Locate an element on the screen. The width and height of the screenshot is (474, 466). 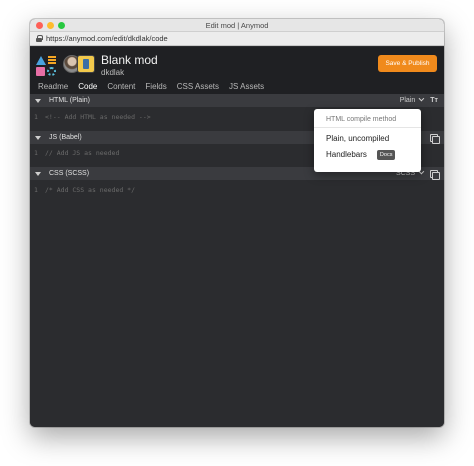
option-handlebars: Handlebars Docs is located at coordinates (367, 155).